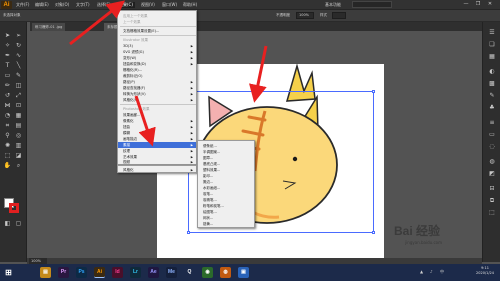 The height and width of the screenshot is (281, 500). What do you see at coordinates (83, 5) in the screenshot?
I see `menu-type: 文字(T)` at bounding box center [83, 5].